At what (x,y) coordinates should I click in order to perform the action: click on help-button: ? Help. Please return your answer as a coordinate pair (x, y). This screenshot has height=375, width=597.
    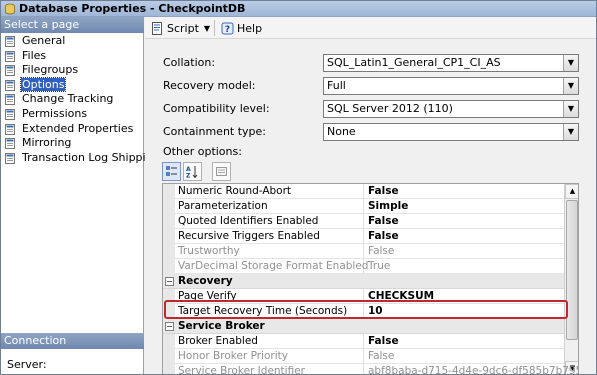
    Looking at the image, I should click on (241, 28).